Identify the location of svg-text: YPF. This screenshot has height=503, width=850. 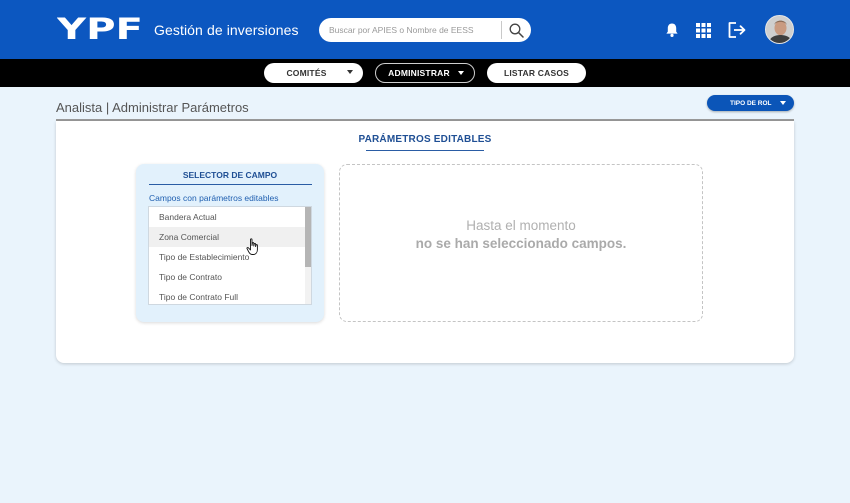
(100, 29).